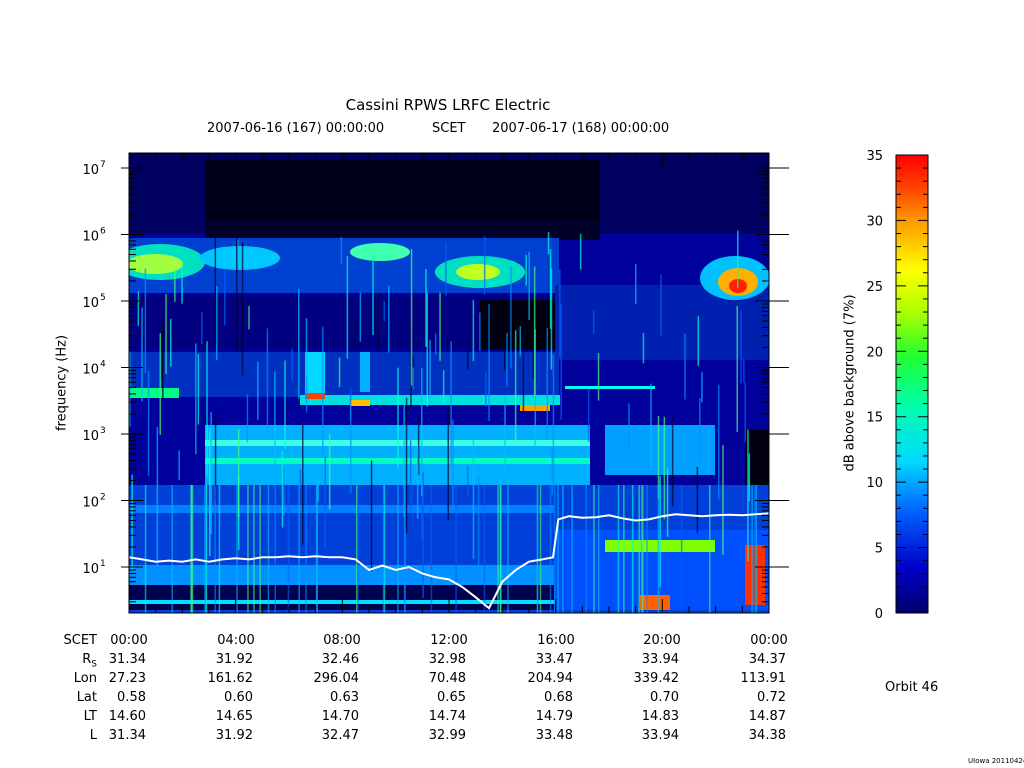  Describe the element at coordinates (879, 614) in the screenshot. I see `colorbar-tick-label: 0` at that location.